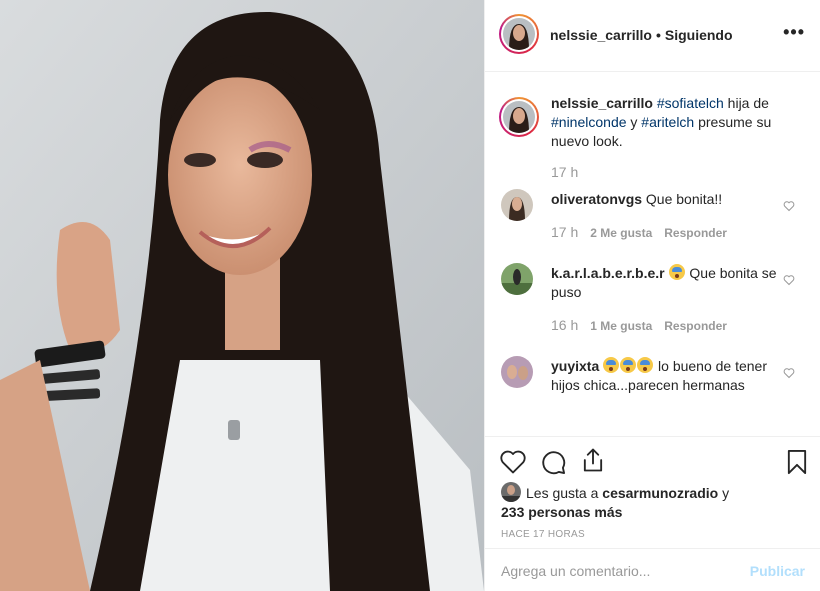 The image size is (820, 591). What do you see at coordinates (690, 103) in the screenshot?
I see `hashtag-sofiatelch: #sofiatelch` at bounding box center [690, 103].